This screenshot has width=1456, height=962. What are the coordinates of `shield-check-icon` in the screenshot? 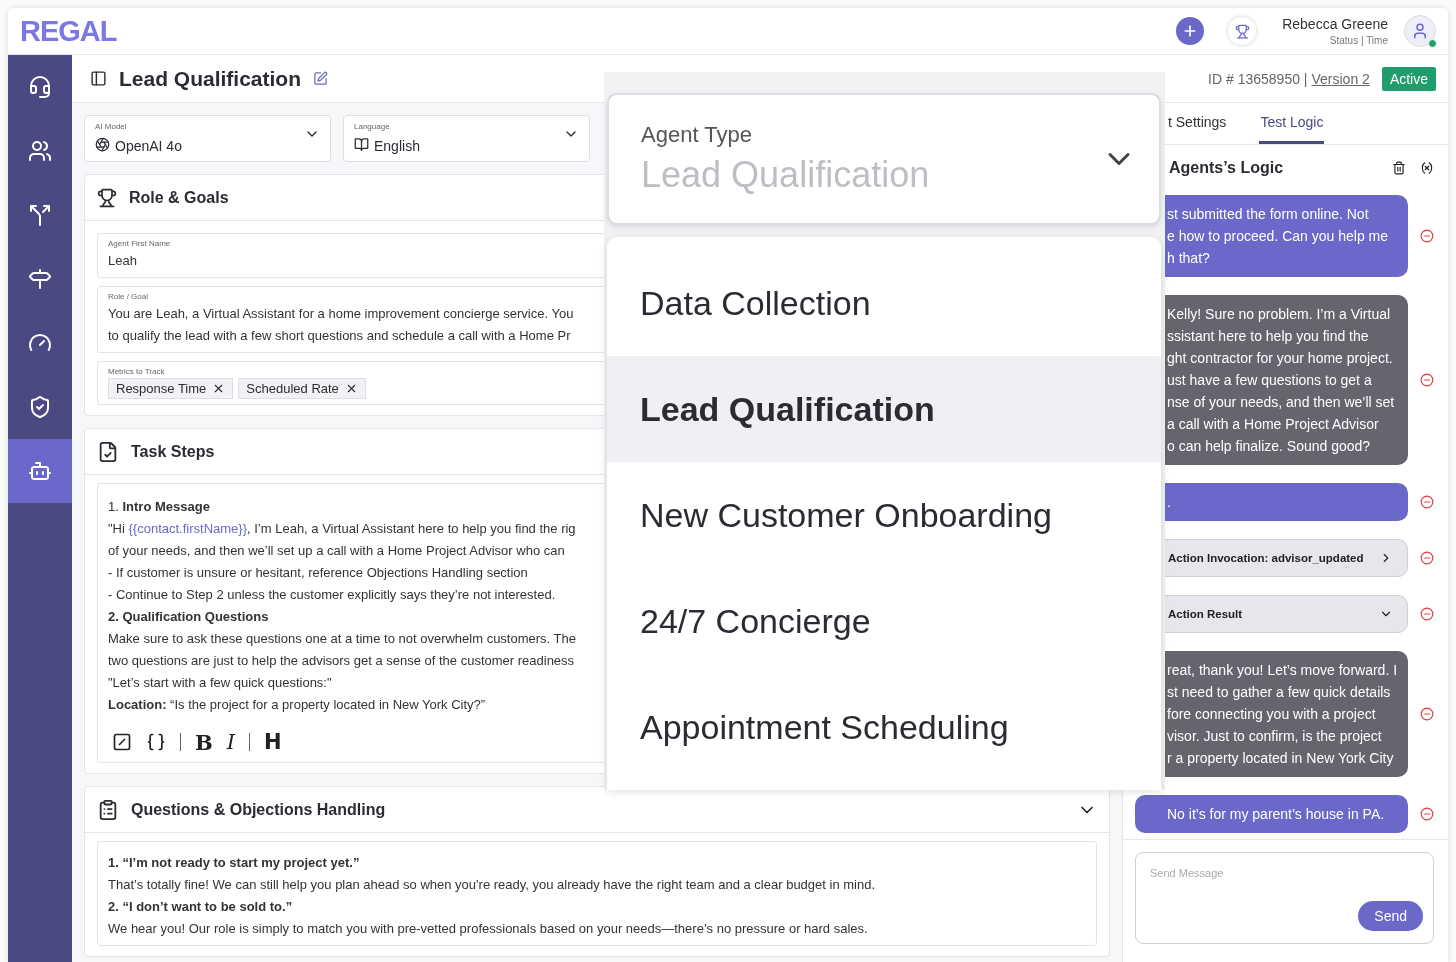 It's located at (40, 407).